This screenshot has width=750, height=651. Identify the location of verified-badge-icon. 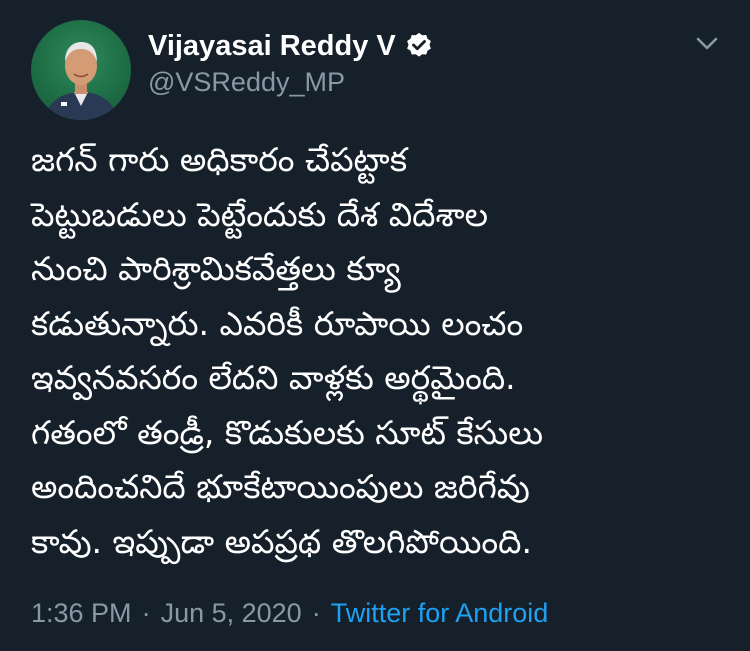
(419, 46).